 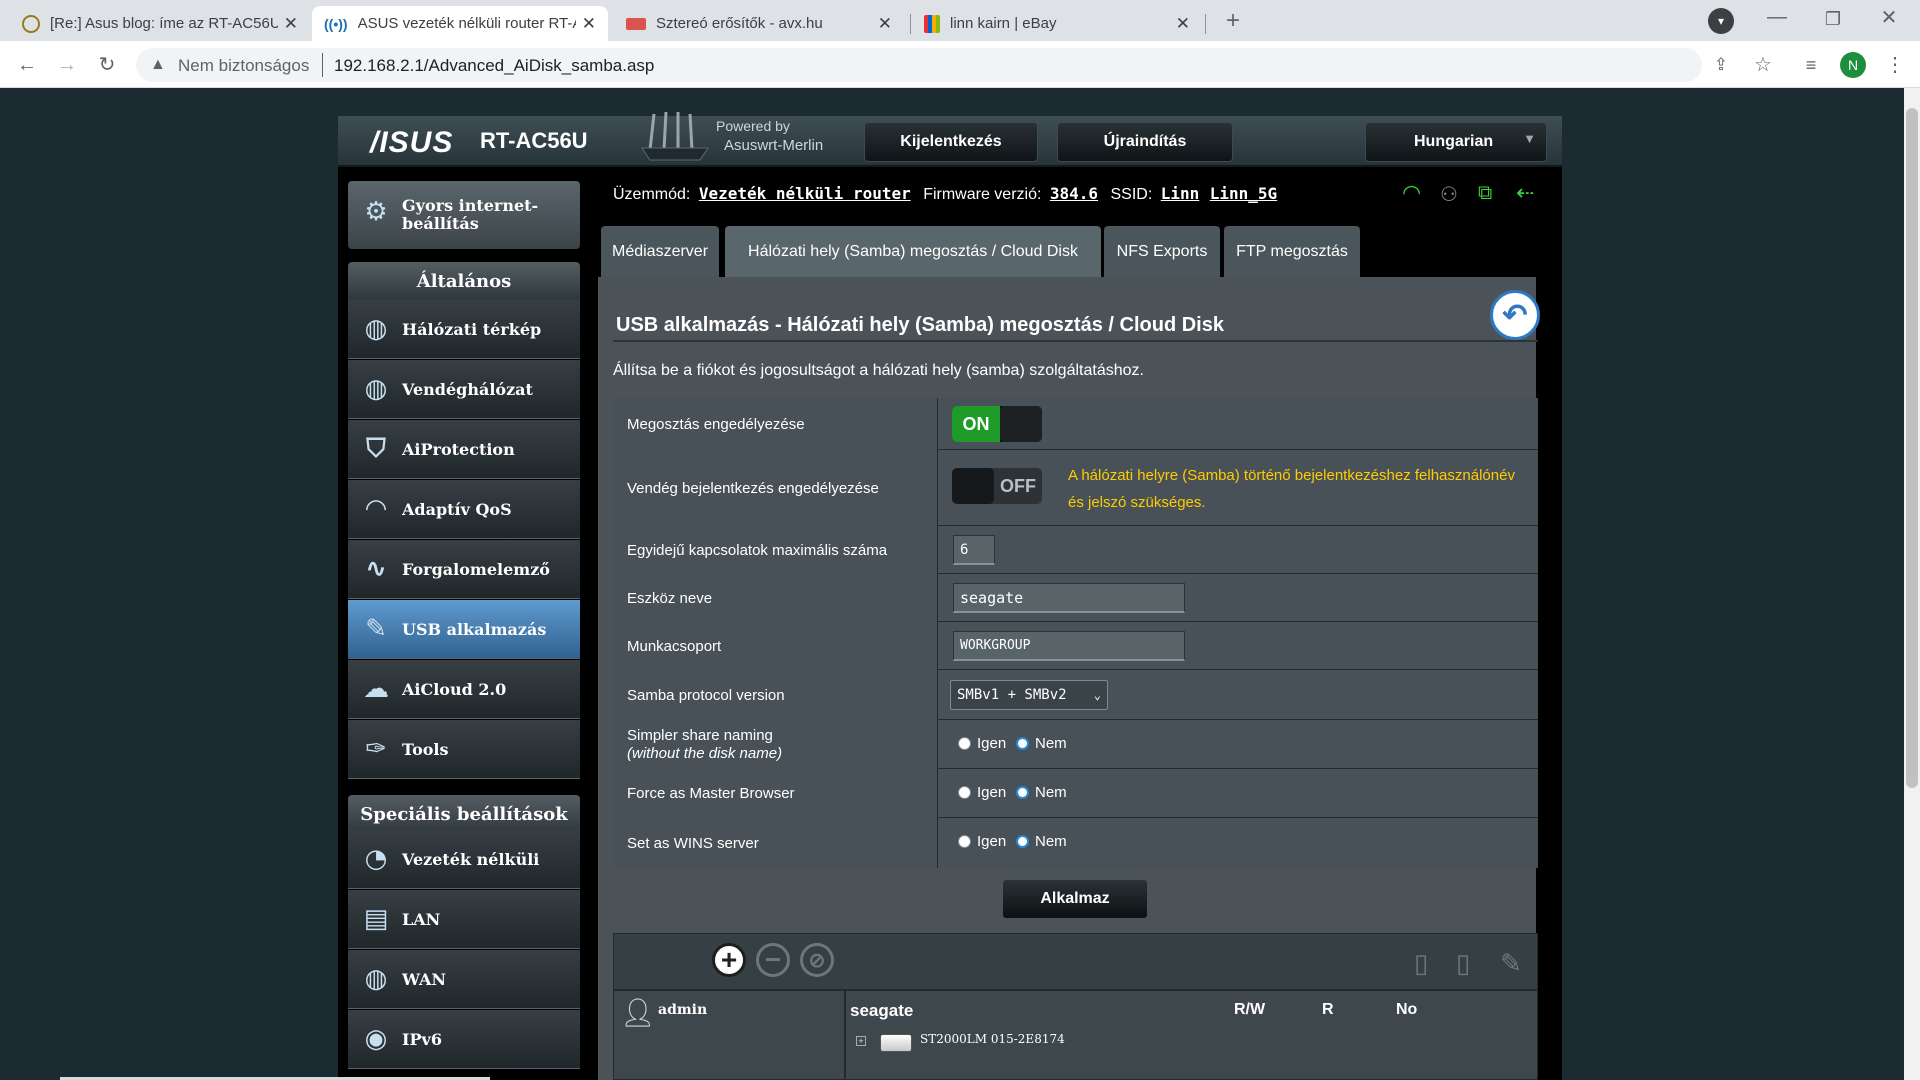 I want to click on tab-search-icon: ▾, so click(x=1721, y=21).